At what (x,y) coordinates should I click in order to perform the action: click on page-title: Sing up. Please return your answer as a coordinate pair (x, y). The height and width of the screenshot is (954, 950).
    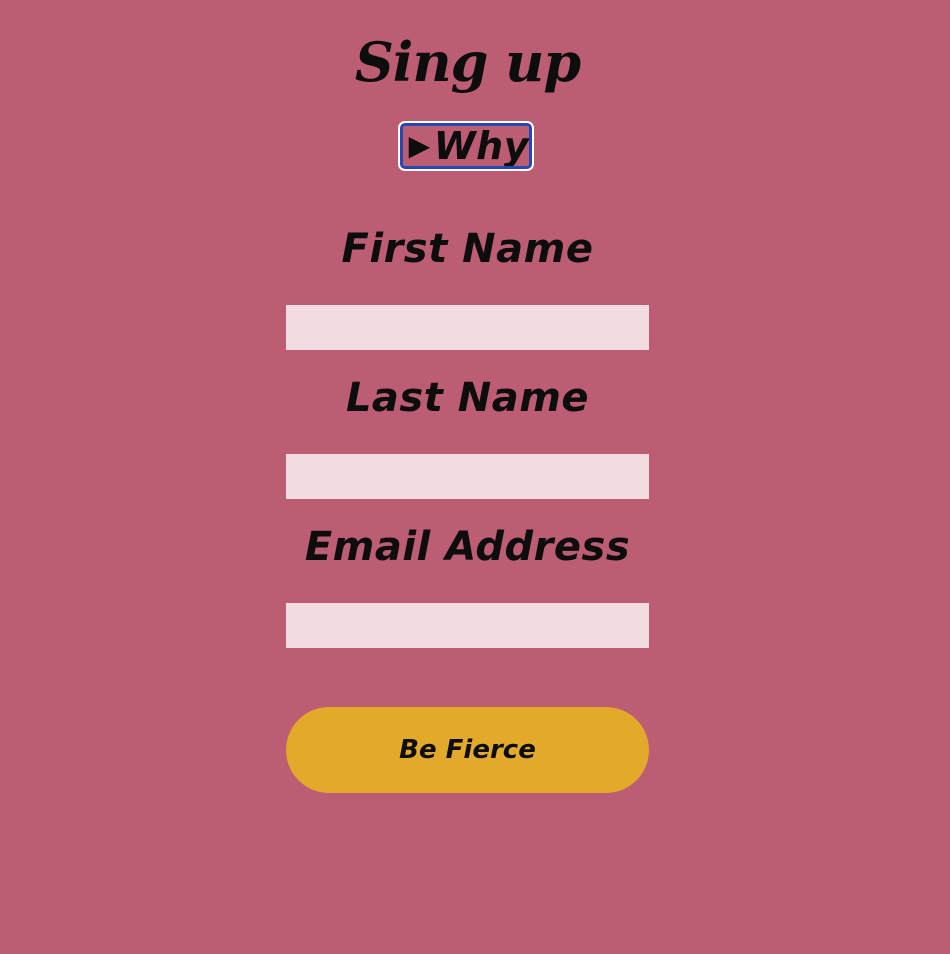
    Looking at the image, I should click on (467, 62).